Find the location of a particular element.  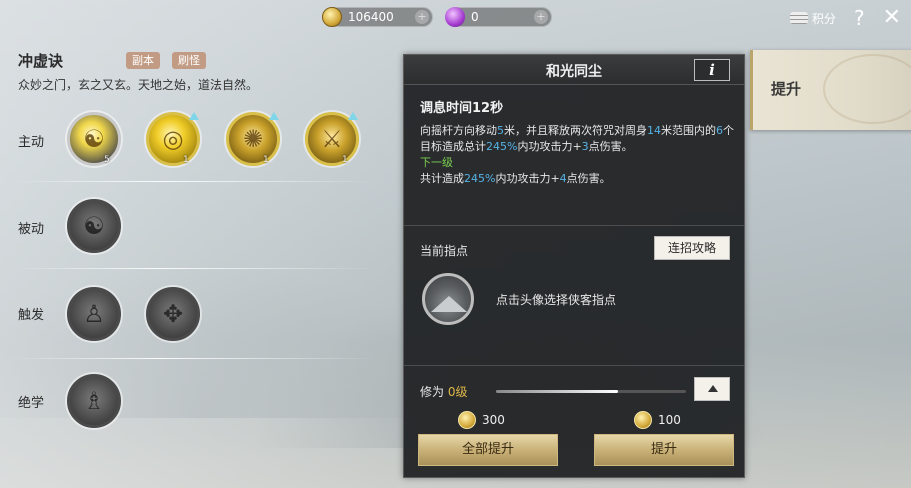

active-skill-1: ☯ is located at coordinates (94, 139).